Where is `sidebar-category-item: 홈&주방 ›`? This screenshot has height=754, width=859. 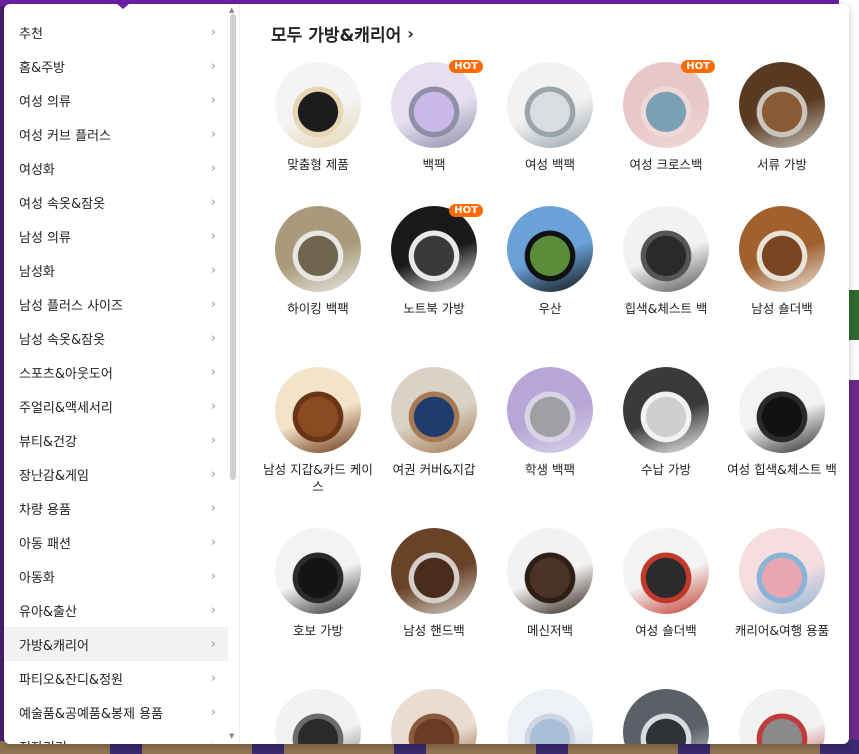 sidebar-category-item: 홈&주방 › is located at coordinates (116, 66).